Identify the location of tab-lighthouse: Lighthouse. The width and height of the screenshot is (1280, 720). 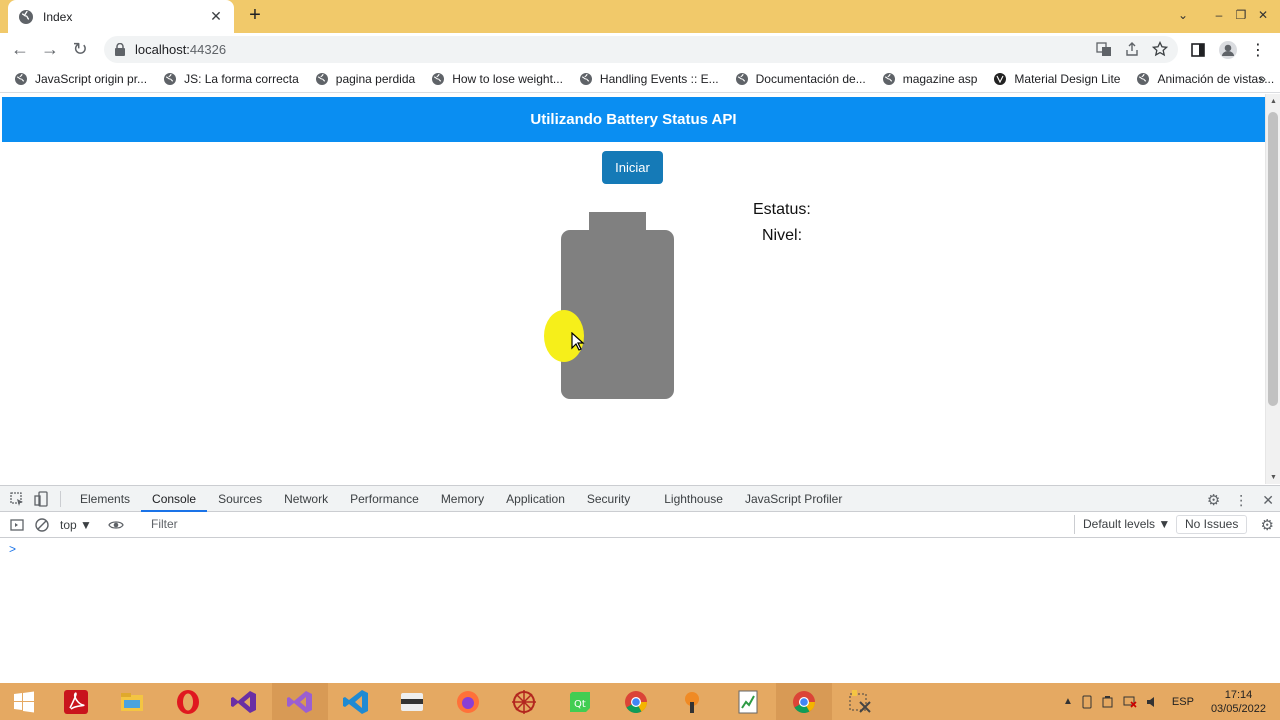
(693, 499).